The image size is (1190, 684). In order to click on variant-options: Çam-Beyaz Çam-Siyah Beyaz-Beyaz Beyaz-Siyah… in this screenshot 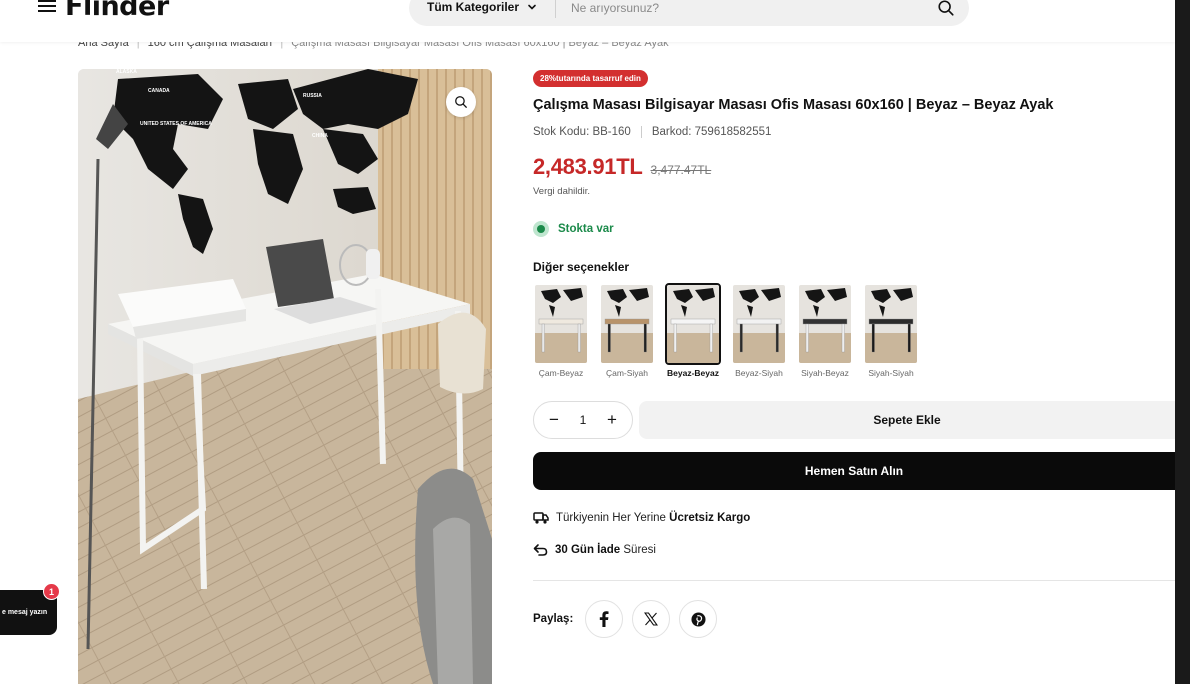, I will do `click(726, 330)`.